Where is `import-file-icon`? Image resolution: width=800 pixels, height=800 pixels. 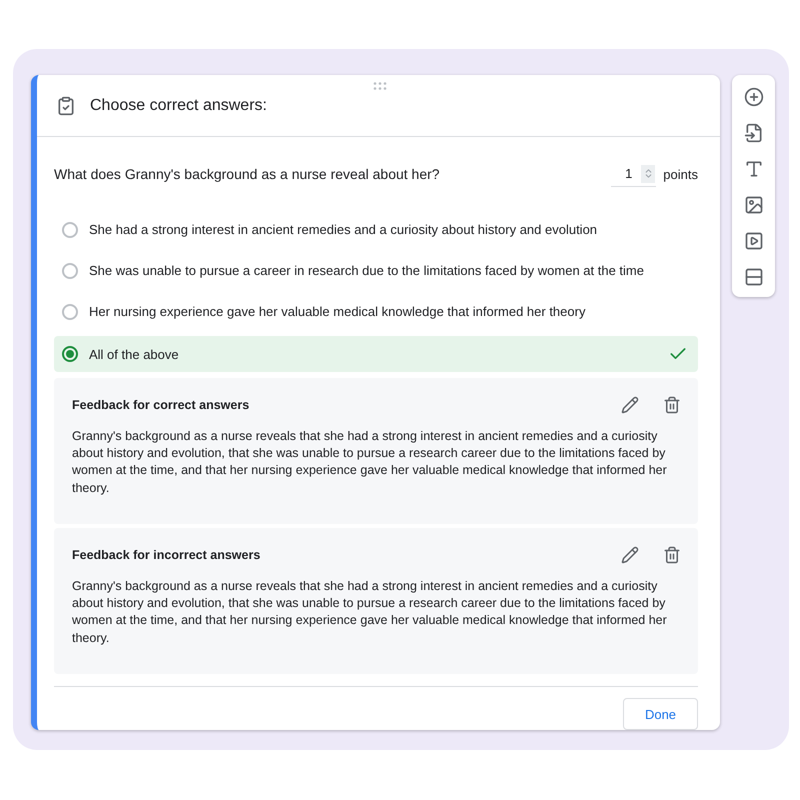 import-file-icon is located at coordinates (754, 133).